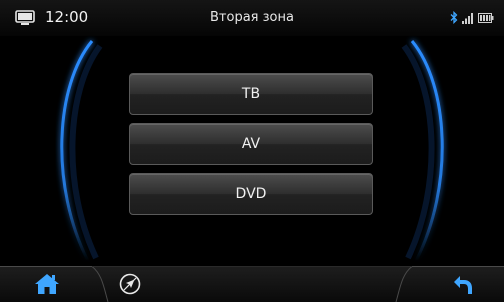  I want to click on navigation-icon, so click(130, 284).